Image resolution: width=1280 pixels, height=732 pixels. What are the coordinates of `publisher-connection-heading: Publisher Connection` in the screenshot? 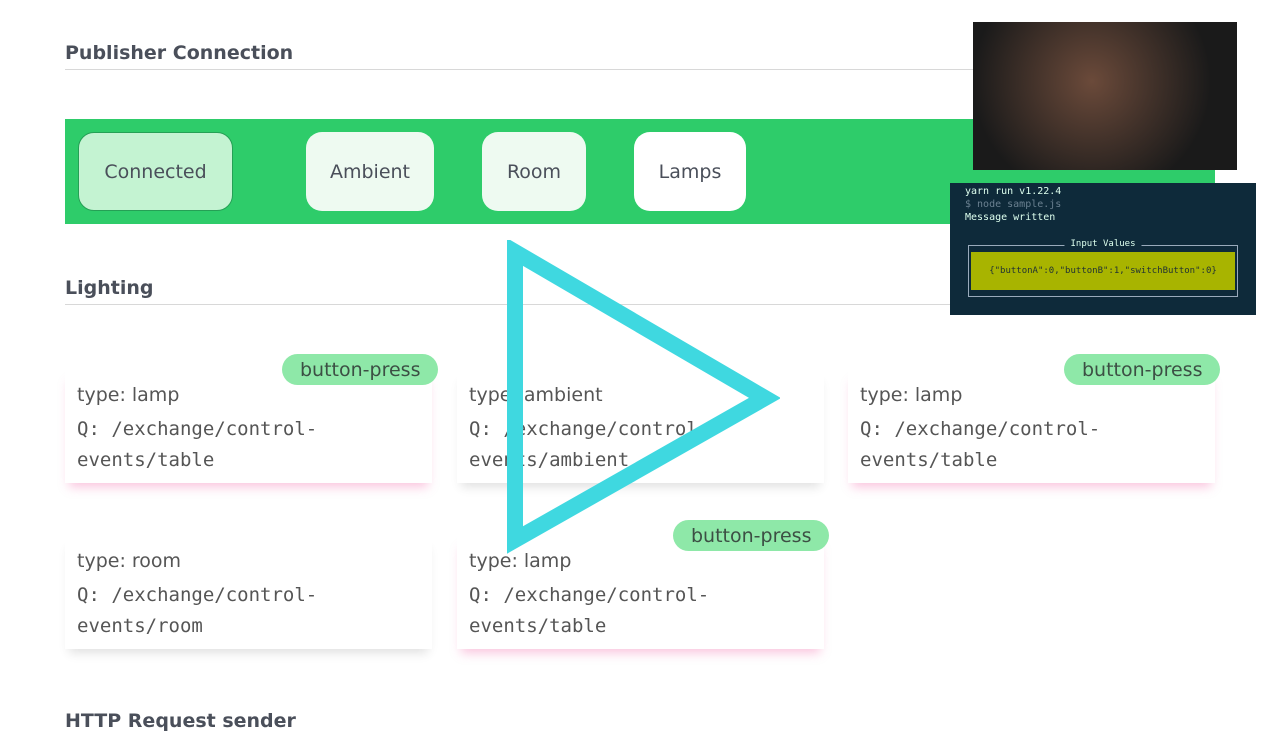 It's located at (179, 53).